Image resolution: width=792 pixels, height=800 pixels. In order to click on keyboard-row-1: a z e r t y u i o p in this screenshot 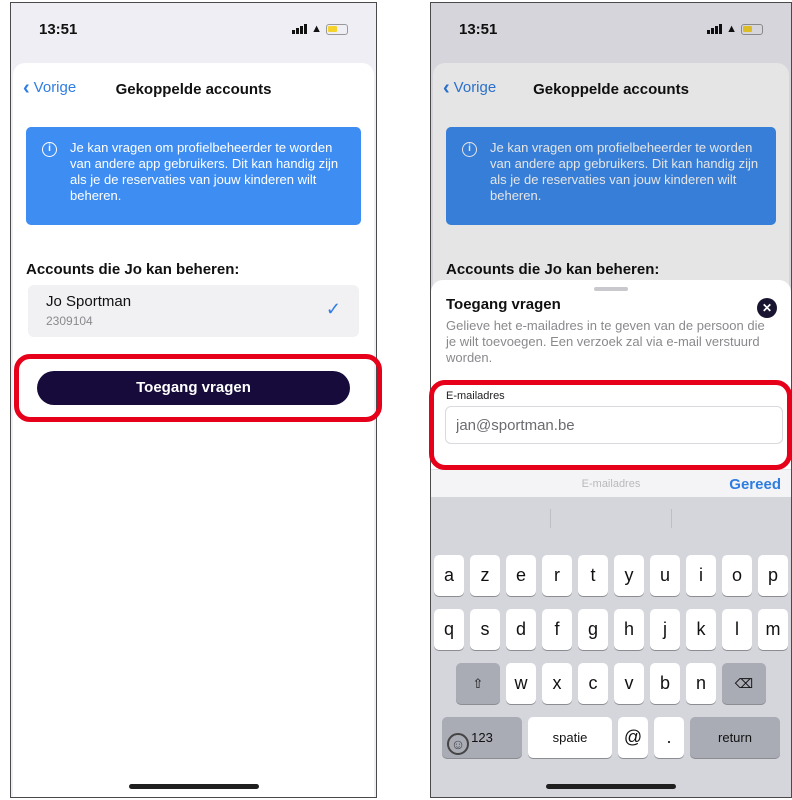, I will do `click(611, 575)`.